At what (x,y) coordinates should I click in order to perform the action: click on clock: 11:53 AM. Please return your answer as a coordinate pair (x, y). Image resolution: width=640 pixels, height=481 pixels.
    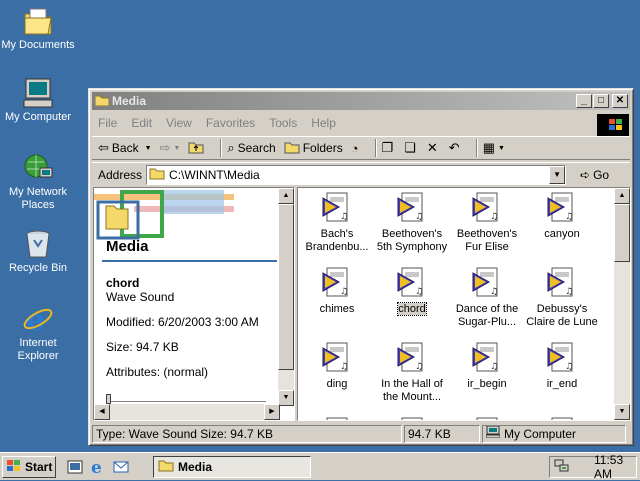
    Looking at the image, I should click on (615, 467).